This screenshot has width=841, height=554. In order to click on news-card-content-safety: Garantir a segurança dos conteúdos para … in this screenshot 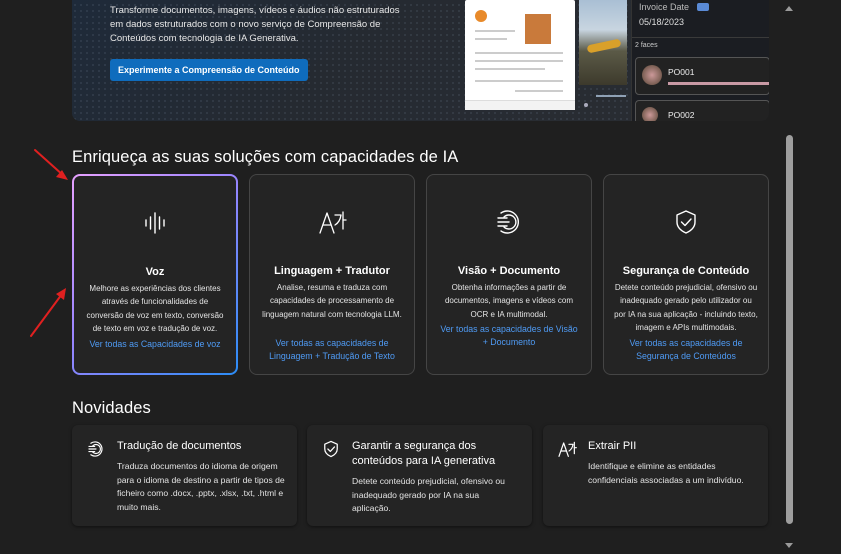, I will do `click(419, 475)`.